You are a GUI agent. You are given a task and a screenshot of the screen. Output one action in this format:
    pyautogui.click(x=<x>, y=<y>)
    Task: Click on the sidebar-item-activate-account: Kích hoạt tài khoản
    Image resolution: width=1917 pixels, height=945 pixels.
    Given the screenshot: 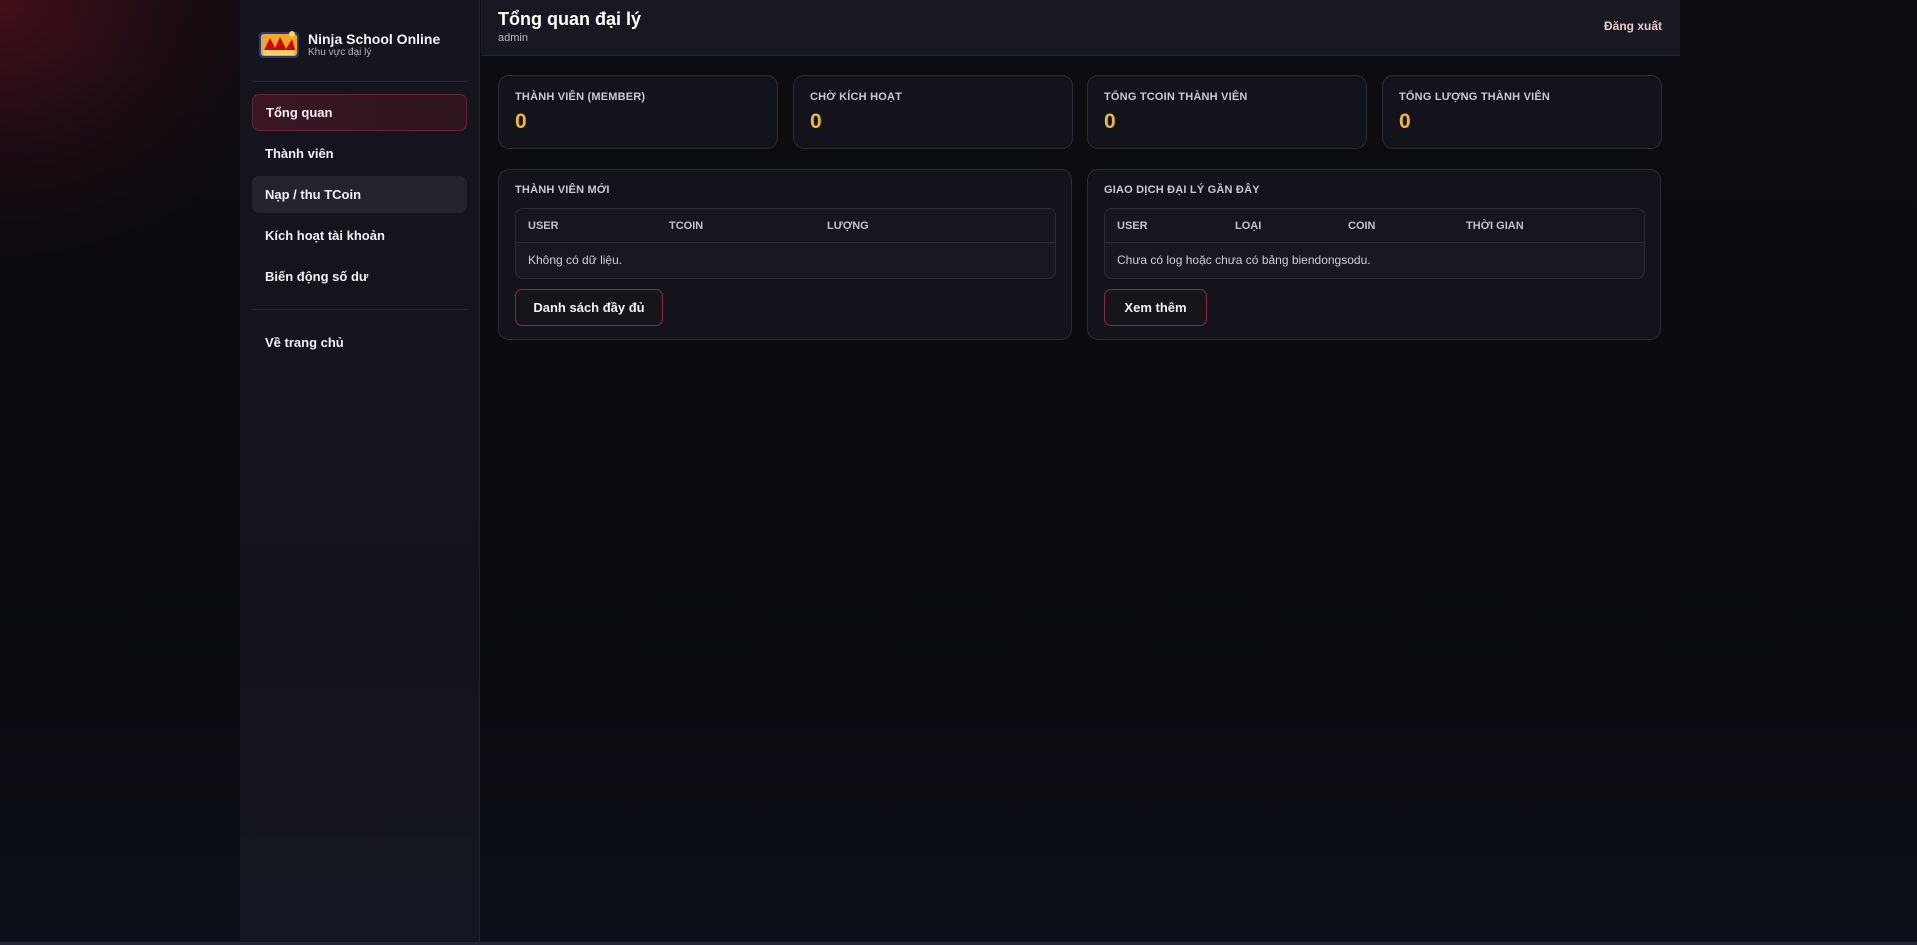 What is the action you would take?
    pyautogui.click(x=359, y=235)
    